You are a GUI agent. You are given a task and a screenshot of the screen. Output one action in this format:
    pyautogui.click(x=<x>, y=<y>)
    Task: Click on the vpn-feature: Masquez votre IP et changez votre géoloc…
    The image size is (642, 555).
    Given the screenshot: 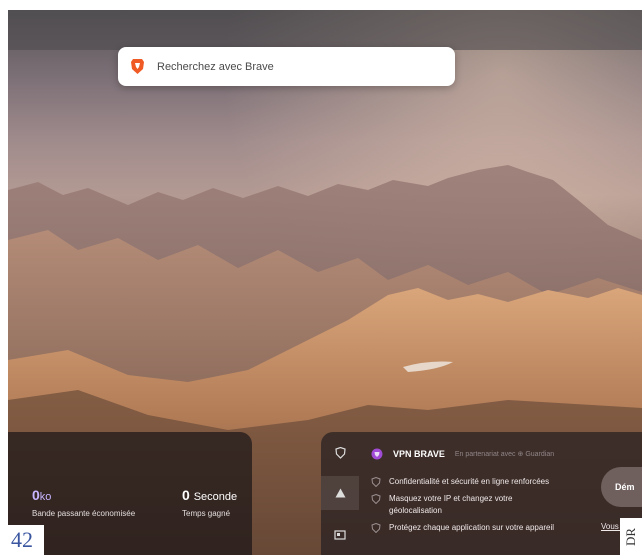 What is the action you would take?
    pyautogui.click(x=455, y=505)
    